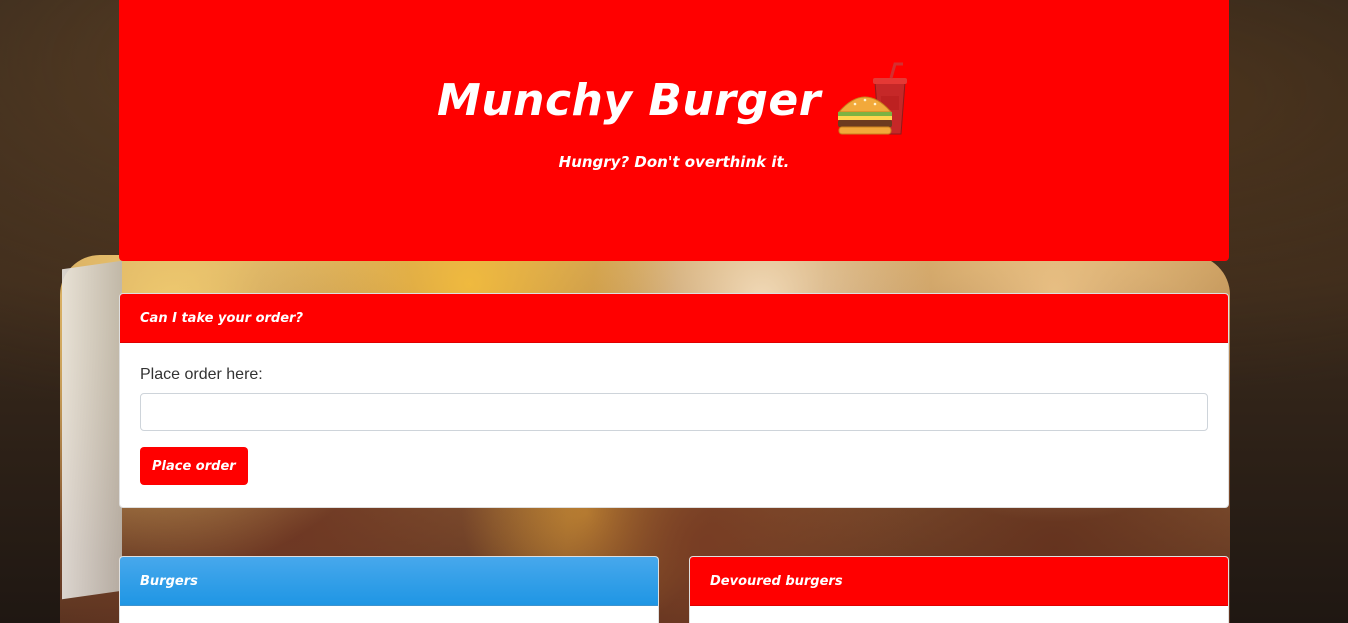 Image resolution: width=1348 pixels, height=623 pixels. What do you see at coordinates (92, 430) in the screenshot?
I see `background-tray` at bounding box center [92, 430].